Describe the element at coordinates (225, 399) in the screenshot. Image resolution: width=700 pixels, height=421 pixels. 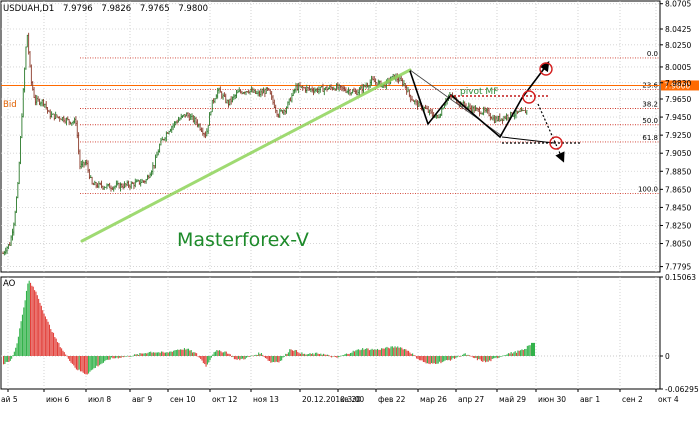
I see `x-tick-label: окт 12` at that location.